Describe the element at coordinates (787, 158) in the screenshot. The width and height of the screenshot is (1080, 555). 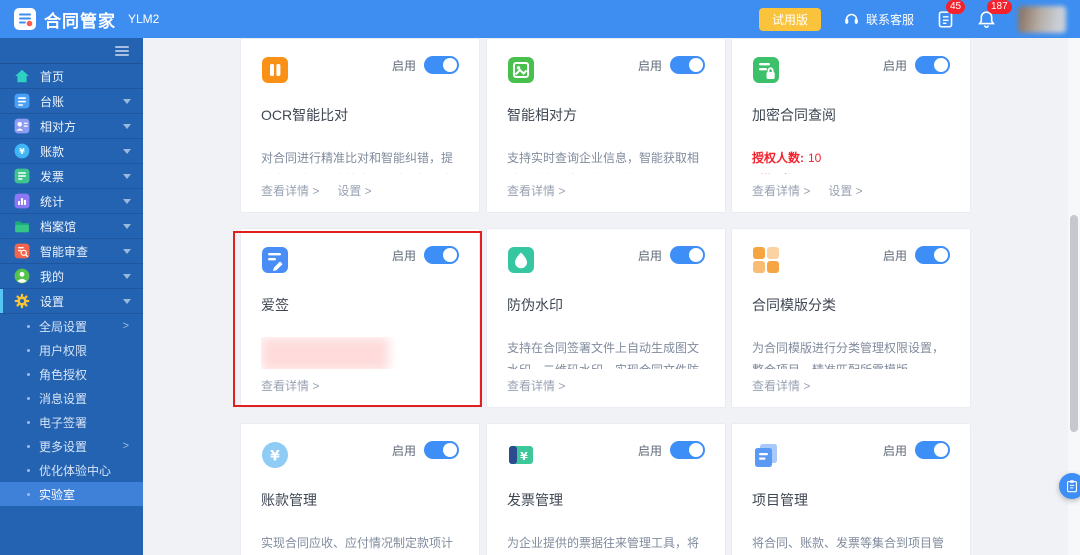
I see `card-meta: 授权人数: 10` at that location.